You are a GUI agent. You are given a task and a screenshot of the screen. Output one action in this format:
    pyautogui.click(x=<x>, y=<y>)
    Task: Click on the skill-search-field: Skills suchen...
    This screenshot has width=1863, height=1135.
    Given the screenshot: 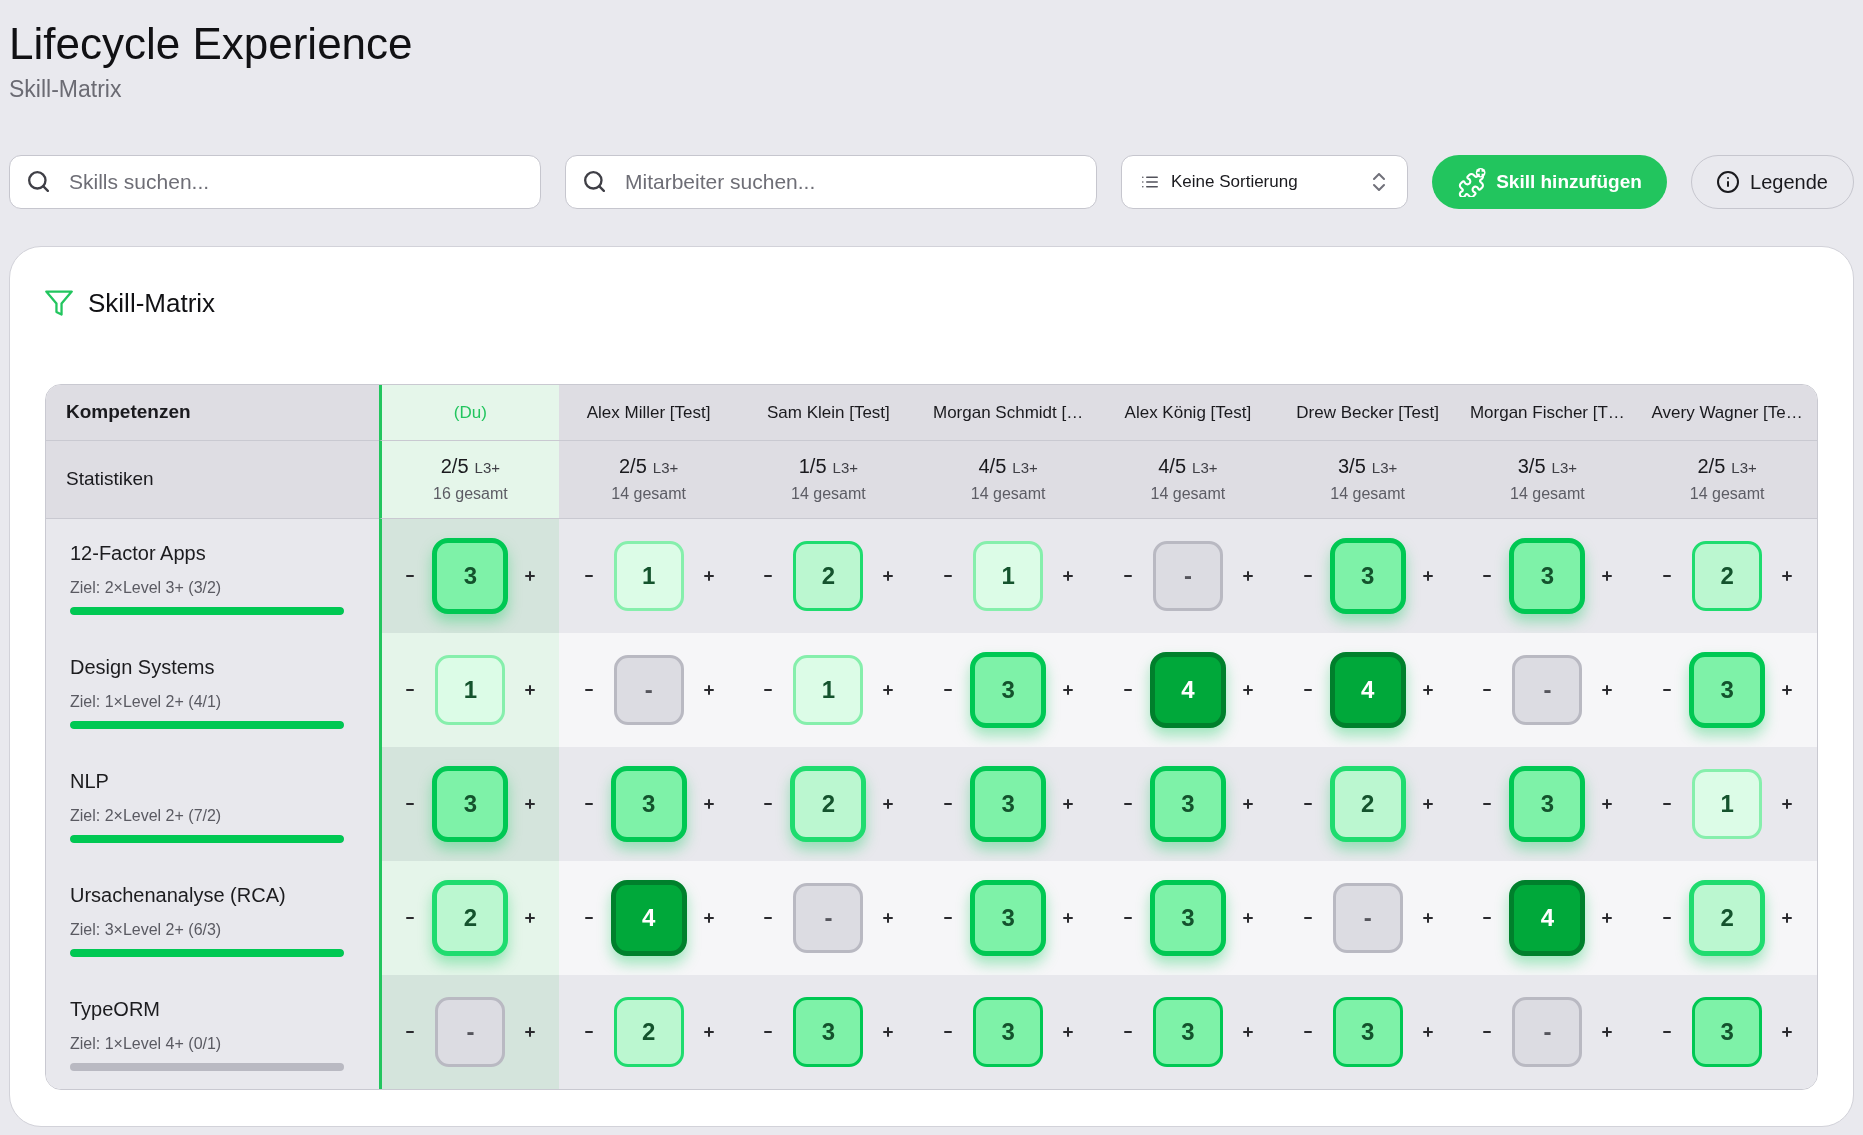 What is the action you would take?
    pyautogui.click(x=275, y=182)
    